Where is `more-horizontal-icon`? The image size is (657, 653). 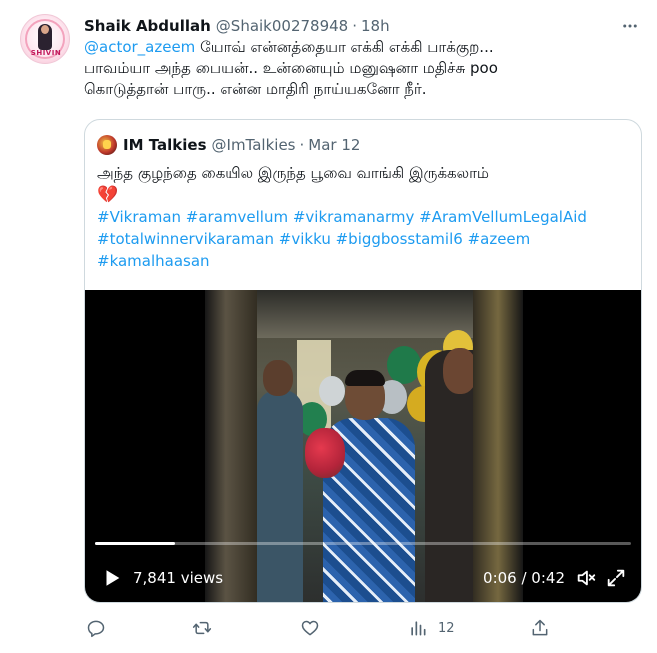 more-horizontal-icon is located at coordinates (630, 26).